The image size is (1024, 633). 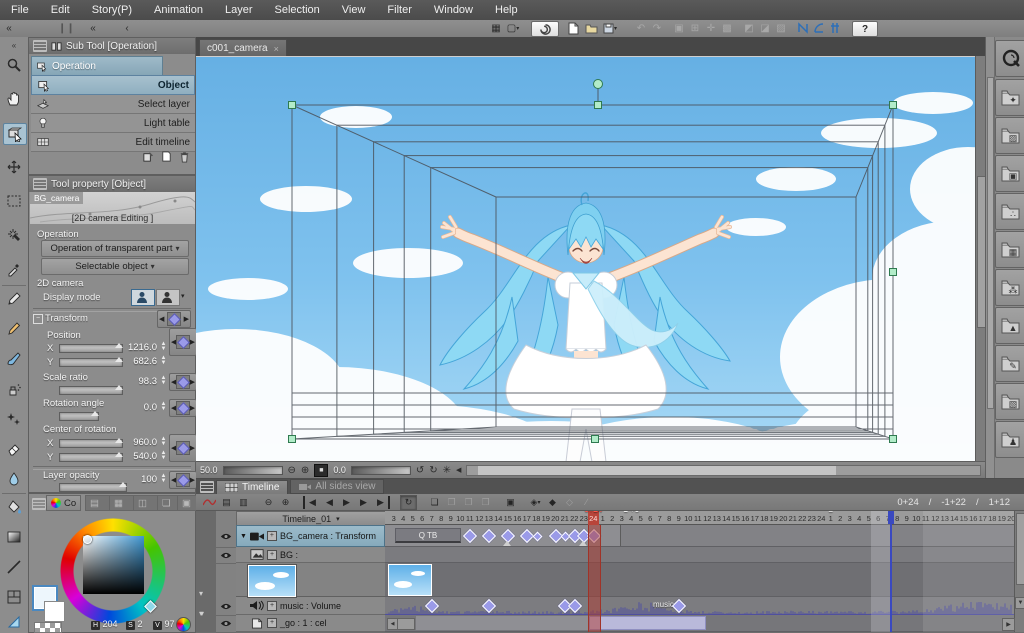 I want to click on center-x-stepper: ▲ ▼, so click(x=163, y=442).